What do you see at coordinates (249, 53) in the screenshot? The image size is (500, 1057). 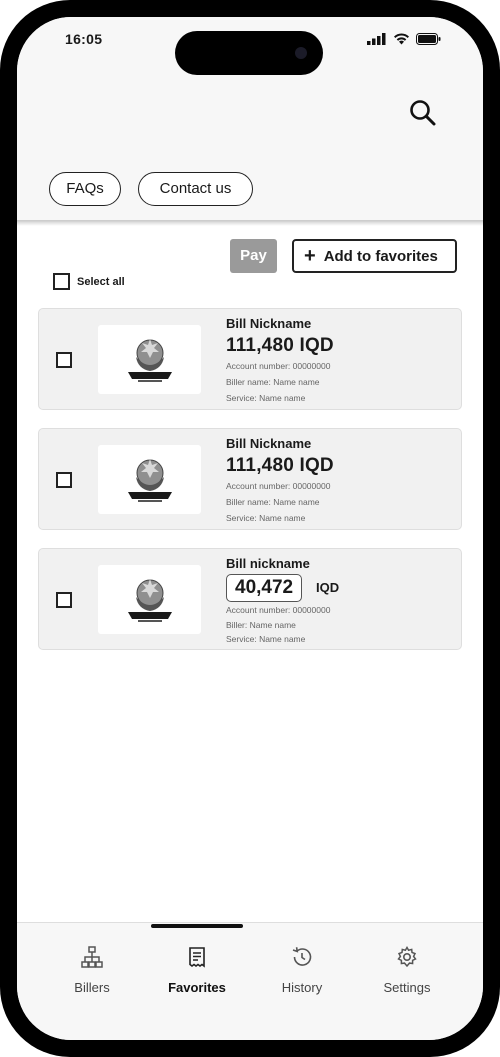 I see `dynamic-island` at bounding box center [249, 53].